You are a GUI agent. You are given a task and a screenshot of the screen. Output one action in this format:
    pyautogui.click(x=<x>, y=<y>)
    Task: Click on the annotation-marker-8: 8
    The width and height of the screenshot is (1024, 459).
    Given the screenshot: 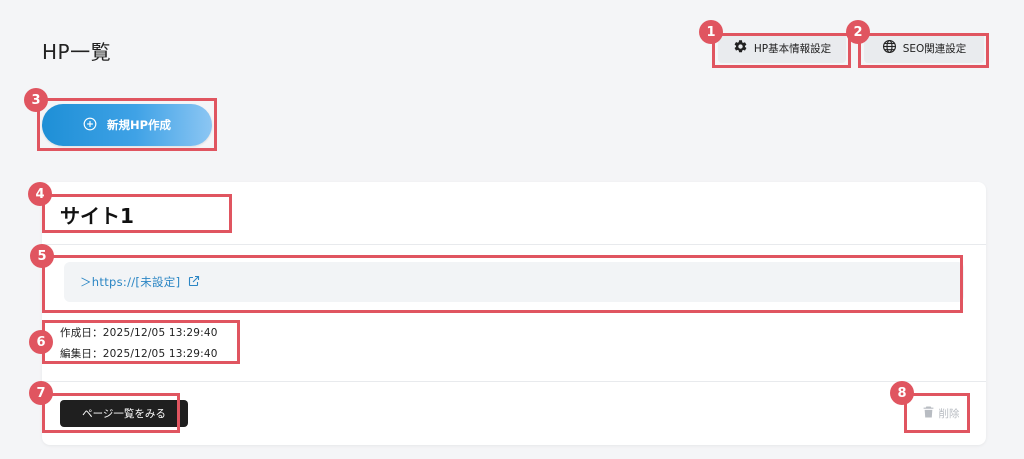 What is the action you would take?
    pyautogui.click(x=902, y=393)
    